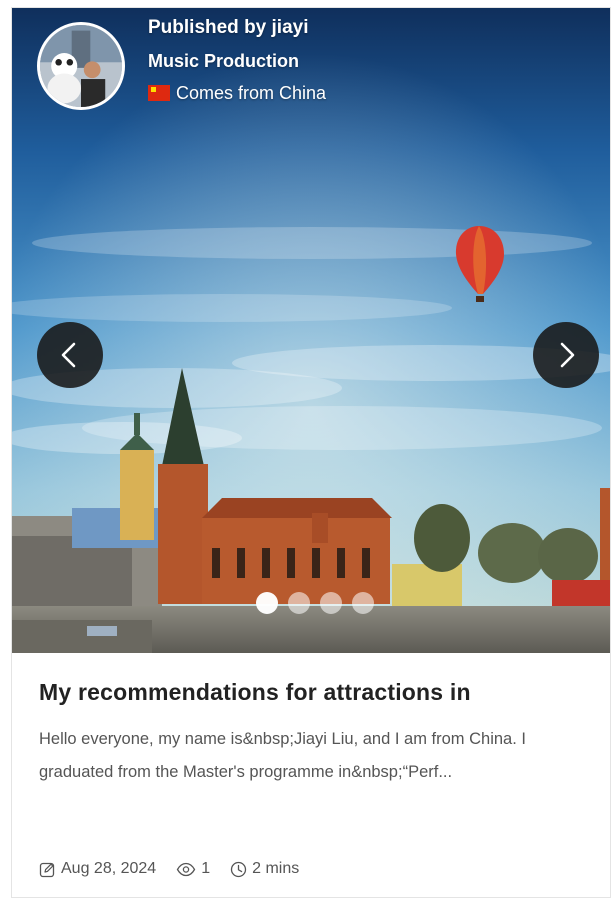 The height and width of the screenshot is (903, 612). Describe the element at coordinates (159, 93) in the screenshot. I see `china-flag-icon` at that location.